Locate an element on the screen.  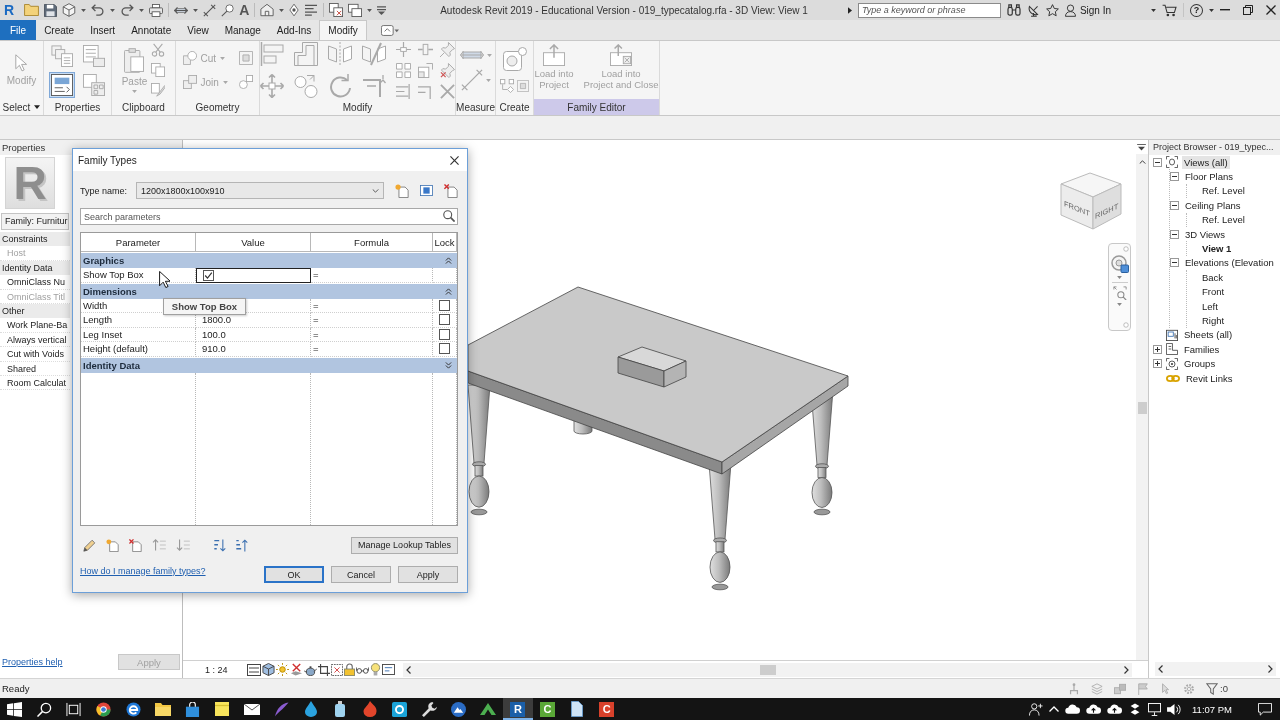
chevron-up-icon is located at coordinates (1054, 709).